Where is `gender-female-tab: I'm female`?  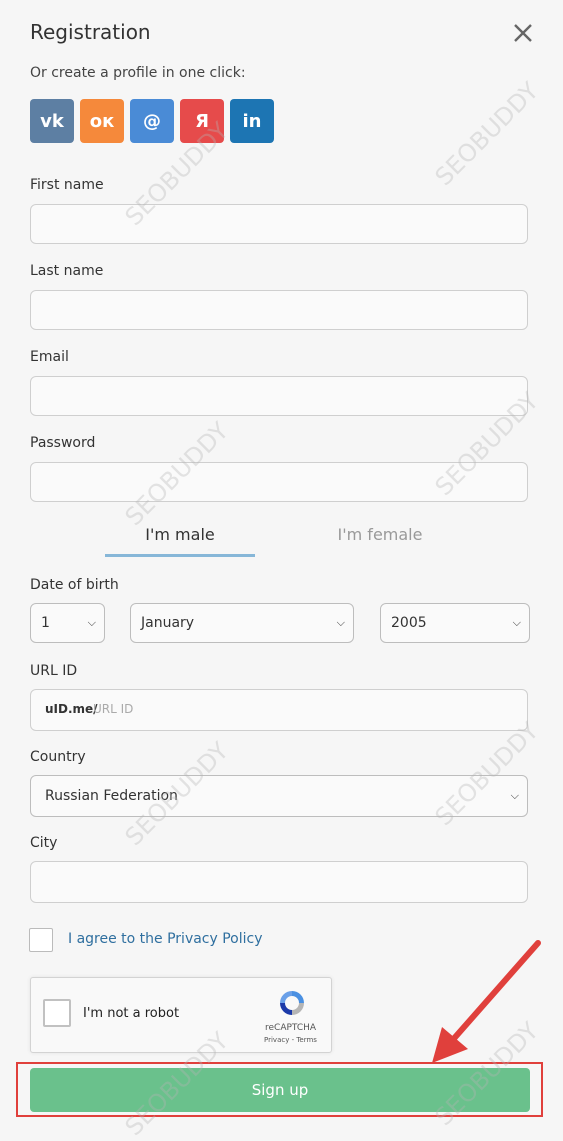
gender-female-tab: I'm female is located at coordinates (380, 534).